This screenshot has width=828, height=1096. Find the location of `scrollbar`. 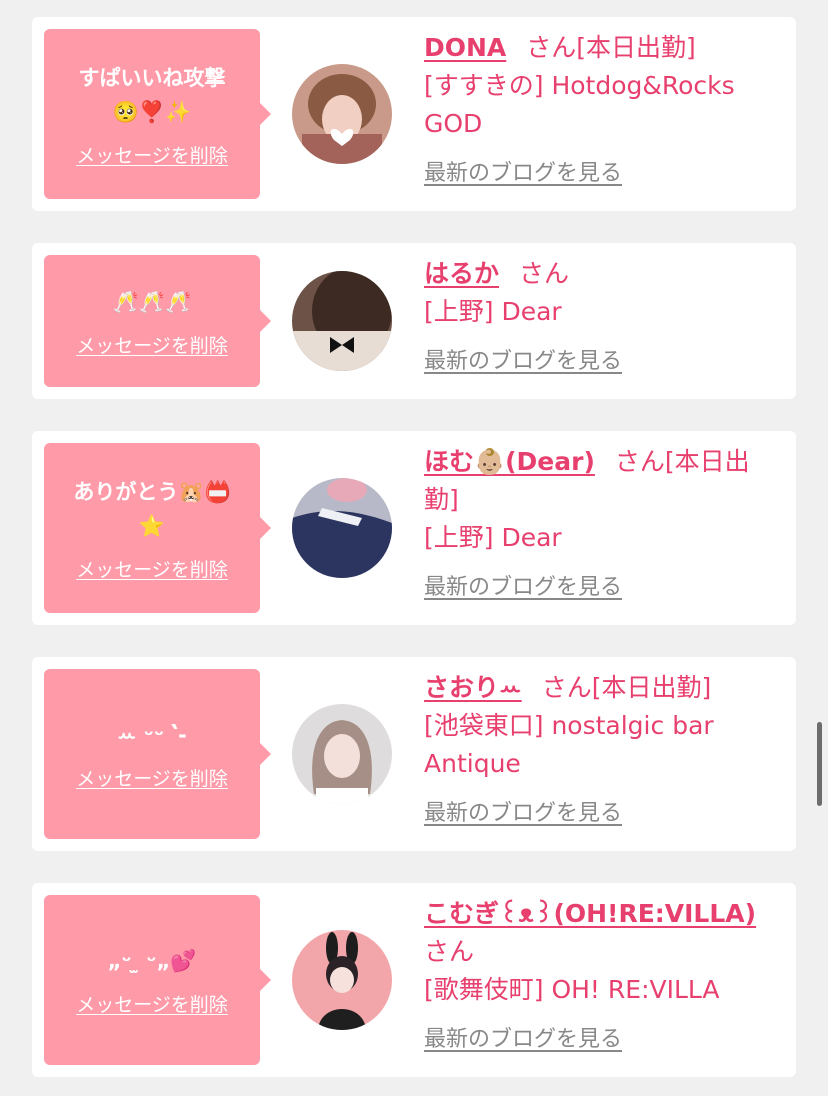

scrollbar is located at coordinates (819, 764).